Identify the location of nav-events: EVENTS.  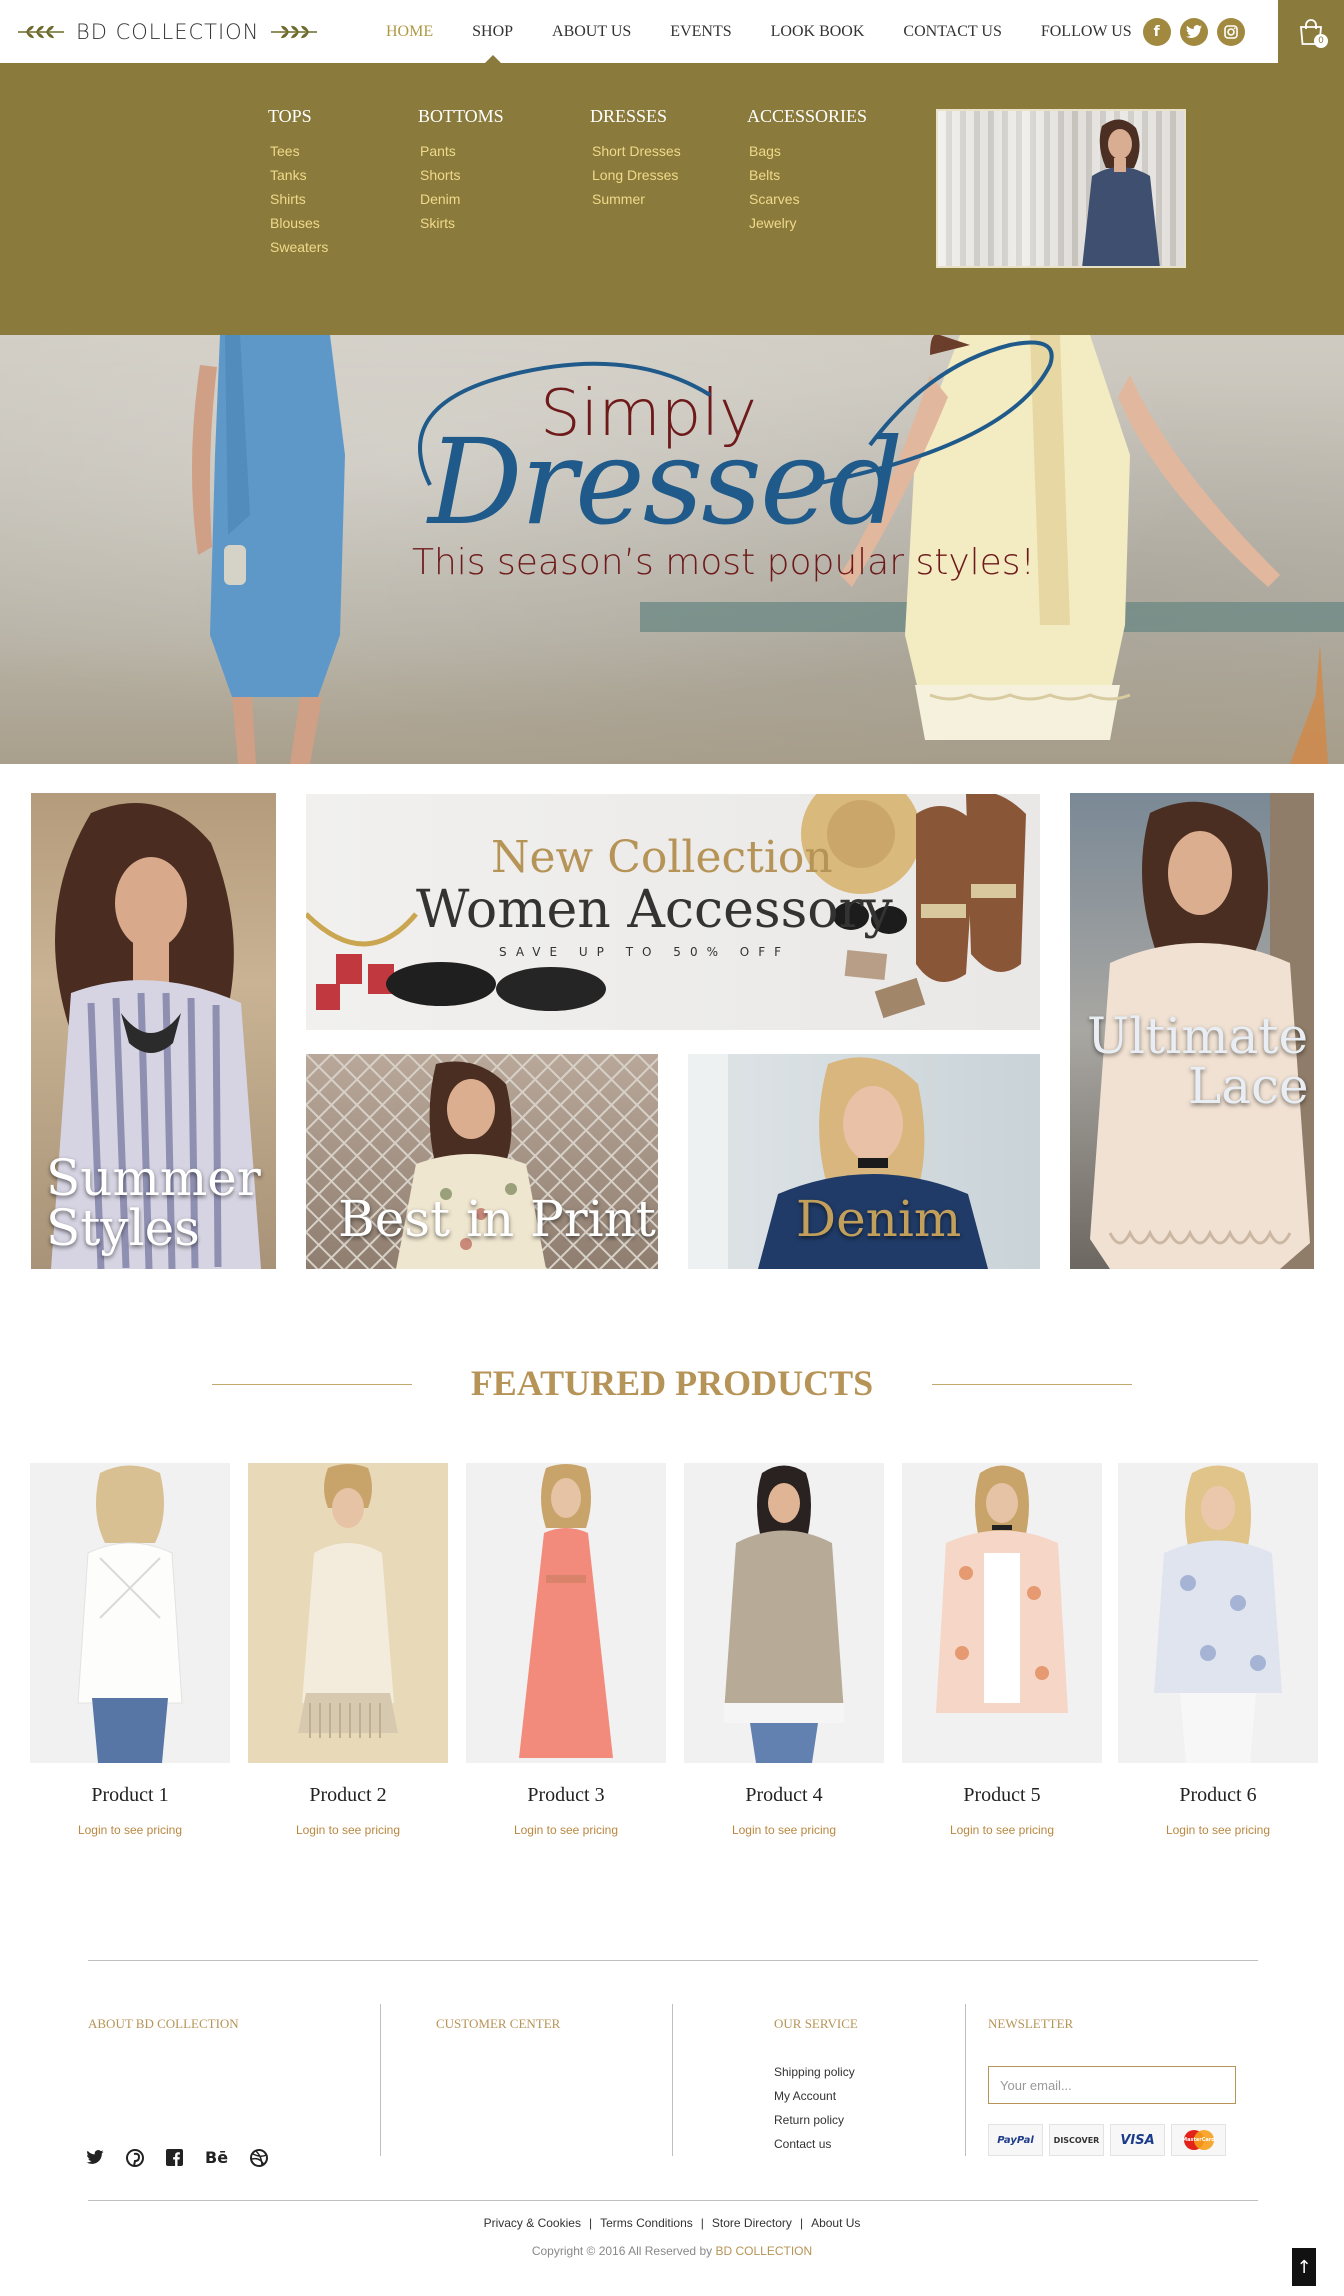
(700, 32).